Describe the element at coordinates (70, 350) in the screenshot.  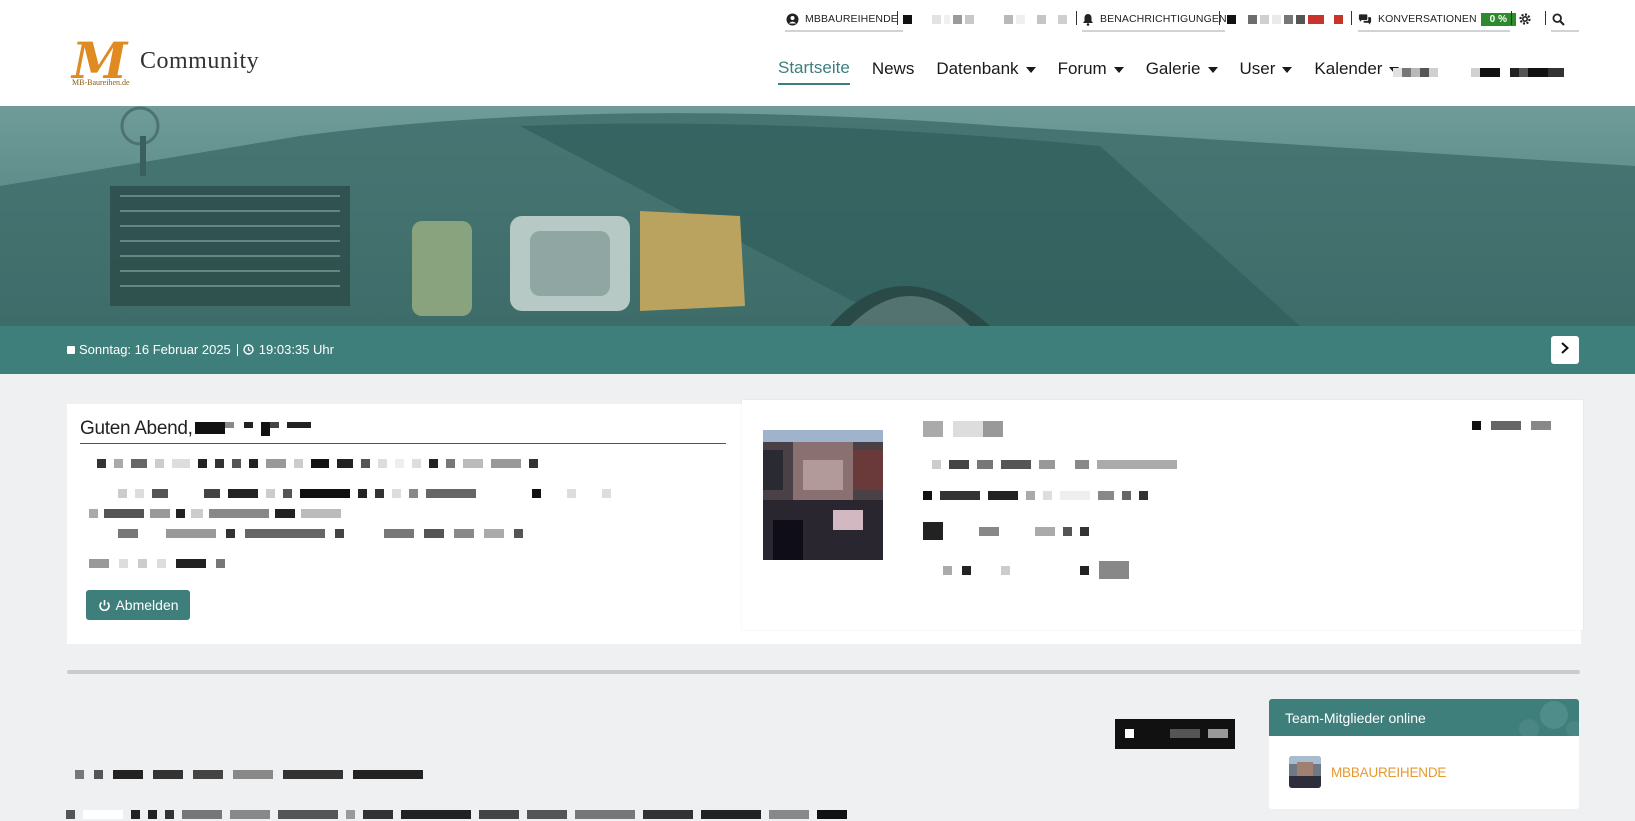
I see `calendar-icon` at that location.